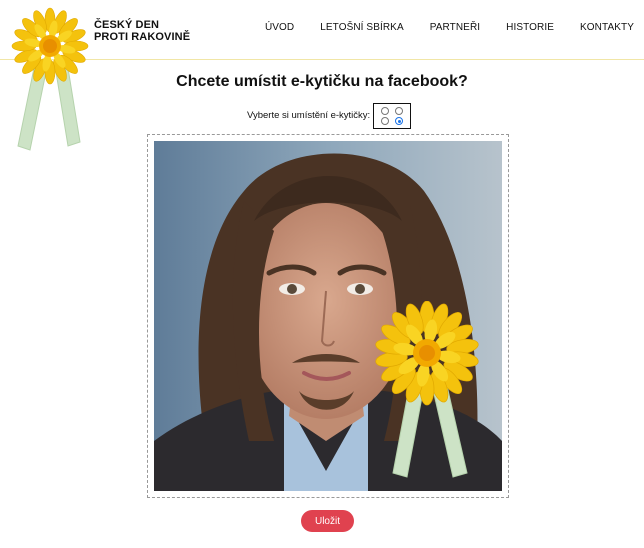  I want to click on placement-selector: Vyberte si umístění e-kytičky:, so click(329, 116).